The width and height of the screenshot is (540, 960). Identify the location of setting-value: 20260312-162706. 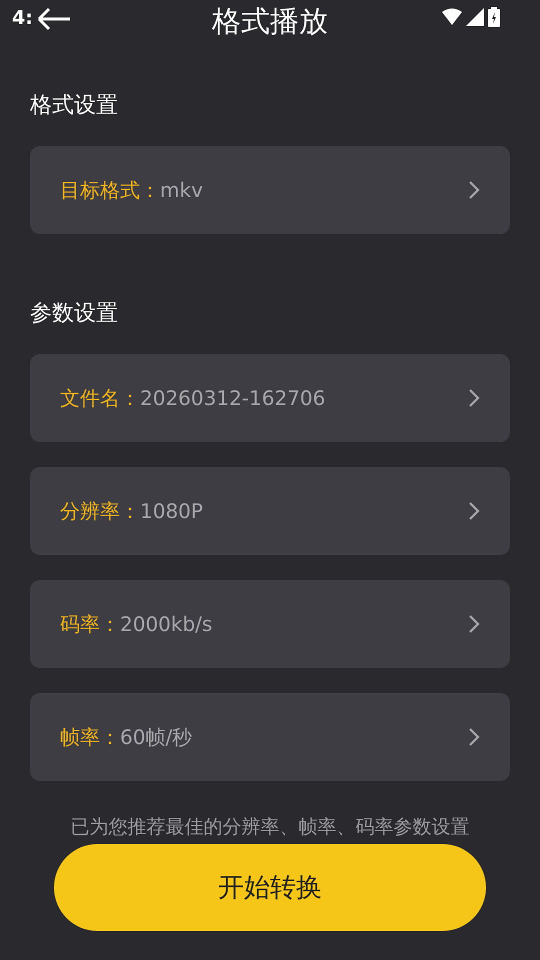
(233, 398).